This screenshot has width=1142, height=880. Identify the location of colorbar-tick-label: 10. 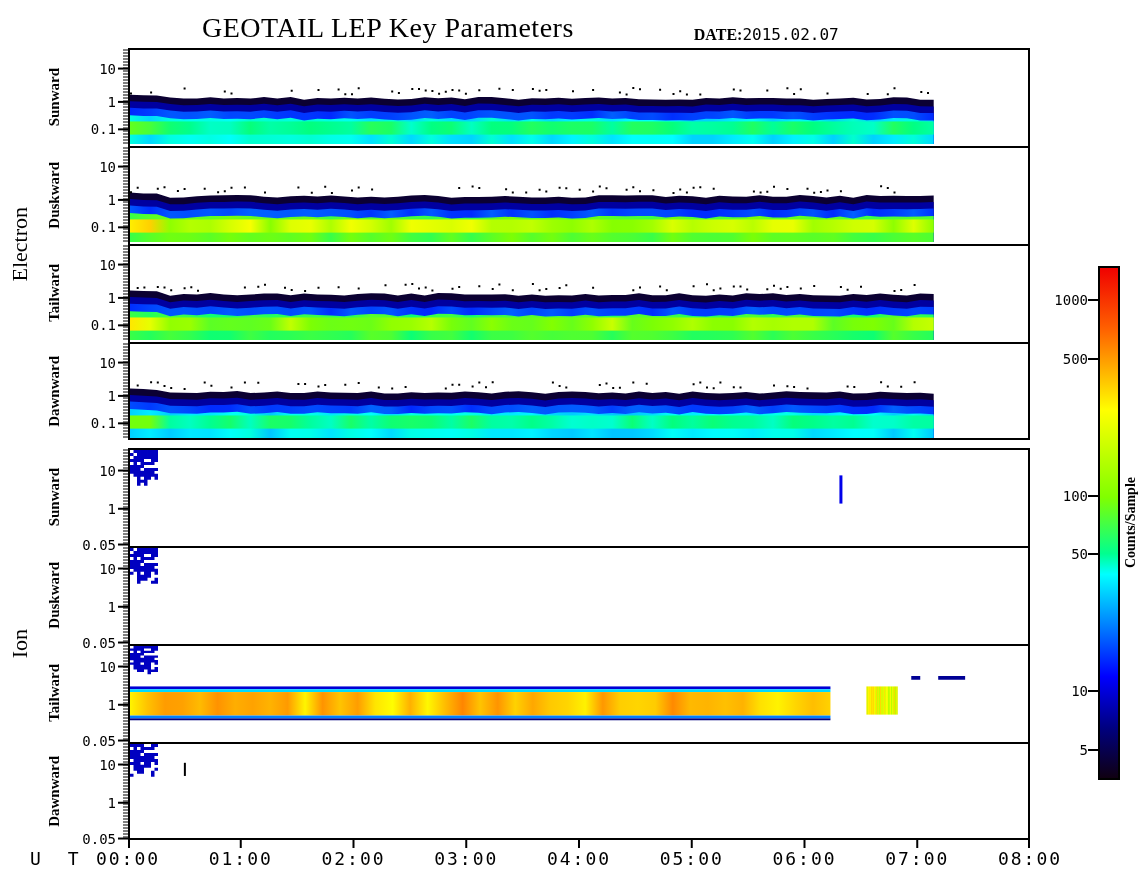
(1079, 690).